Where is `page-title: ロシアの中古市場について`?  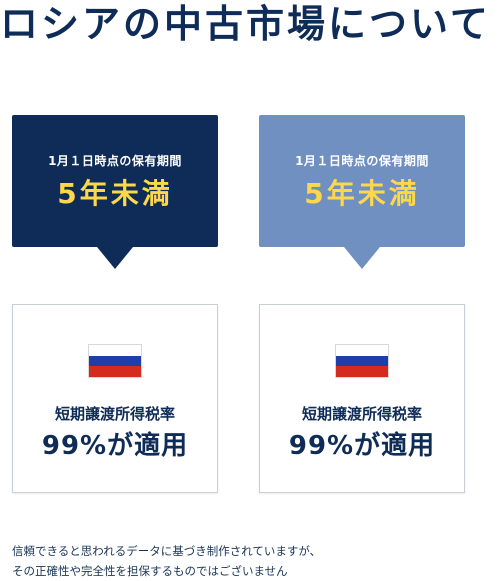 page-title: ロシアの中古市場について is located at coordinates (245, 24).